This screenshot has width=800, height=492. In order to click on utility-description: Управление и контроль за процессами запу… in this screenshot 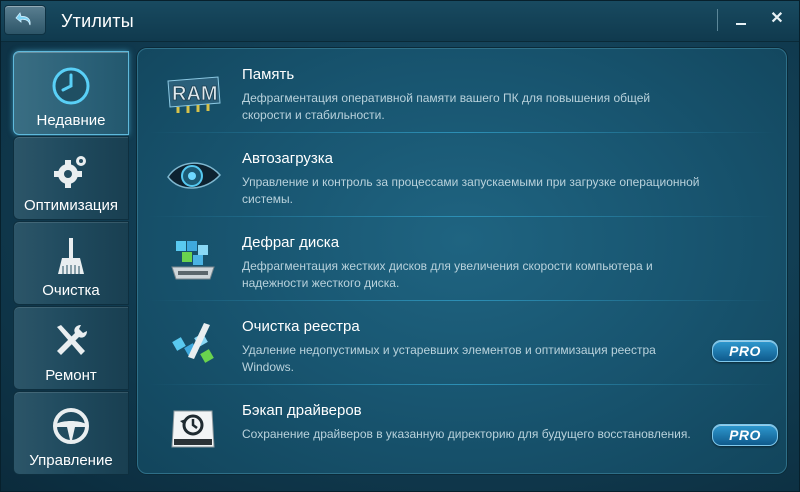, I will do `click(471, 190)`.